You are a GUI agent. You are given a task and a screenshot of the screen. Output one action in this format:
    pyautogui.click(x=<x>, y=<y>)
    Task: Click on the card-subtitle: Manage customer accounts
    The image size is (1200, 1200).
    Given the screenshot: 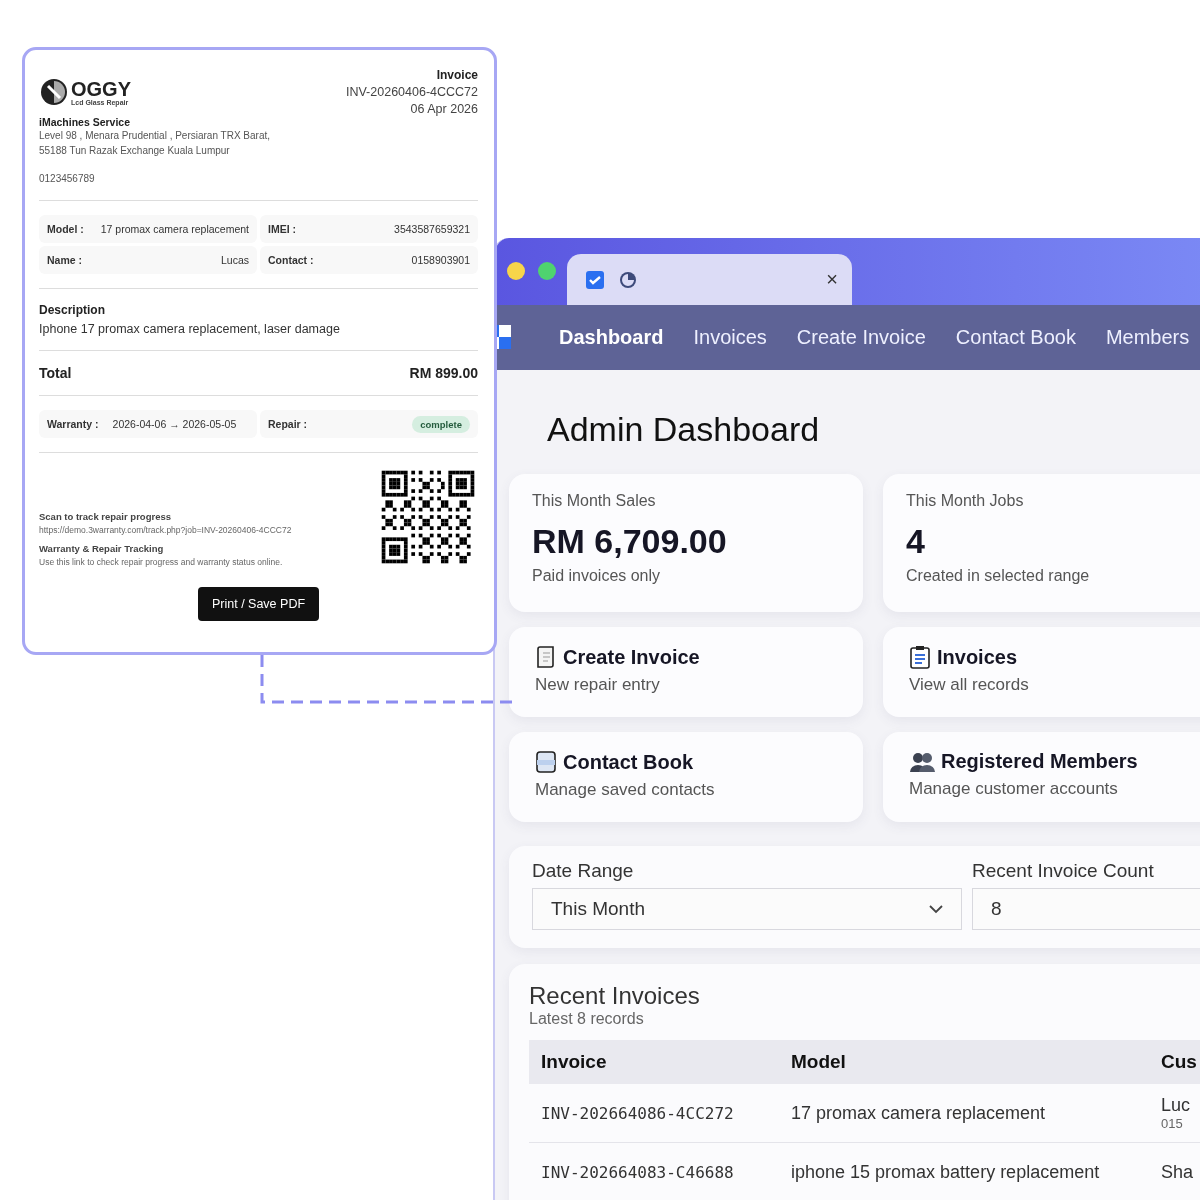 What is the action you would take?
    pyautogui.click(x=1014, y=789)
    